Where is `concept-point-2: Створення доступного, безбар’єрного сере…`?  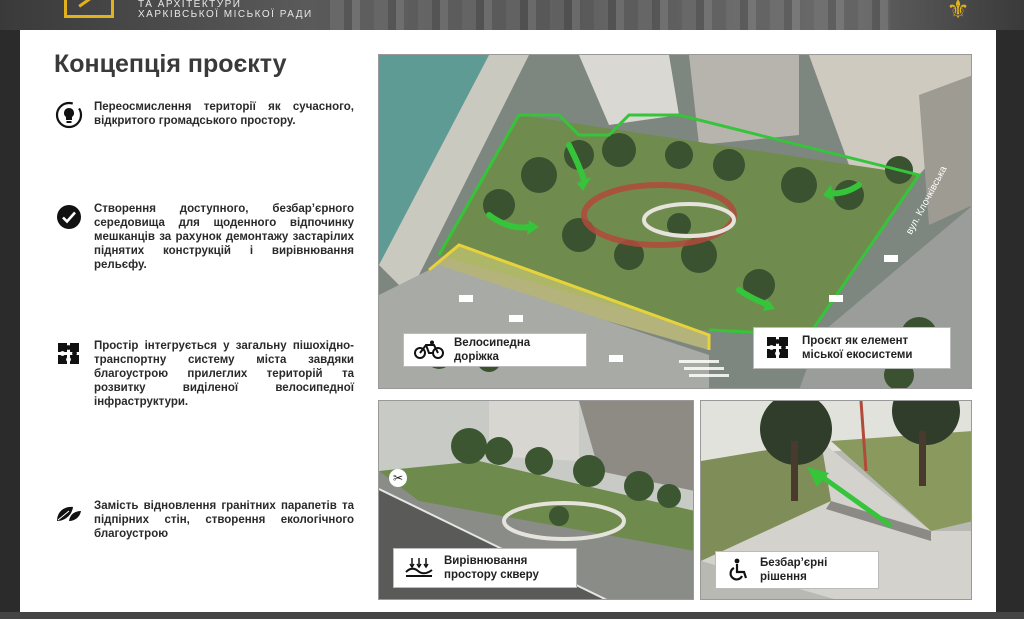 concept-point-2: Створення доступного, безбар’єрного сере… is located at coordinates (204, 237).